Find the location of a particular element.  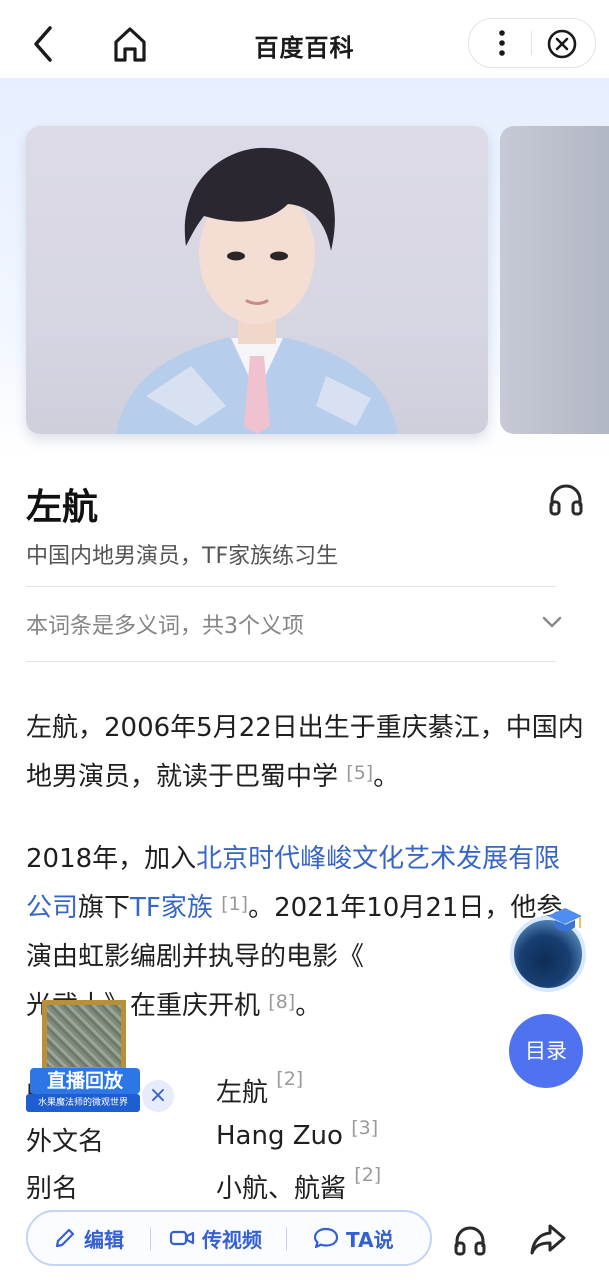

tf-family-link: TF家族 is located at coordinates (171, 908).